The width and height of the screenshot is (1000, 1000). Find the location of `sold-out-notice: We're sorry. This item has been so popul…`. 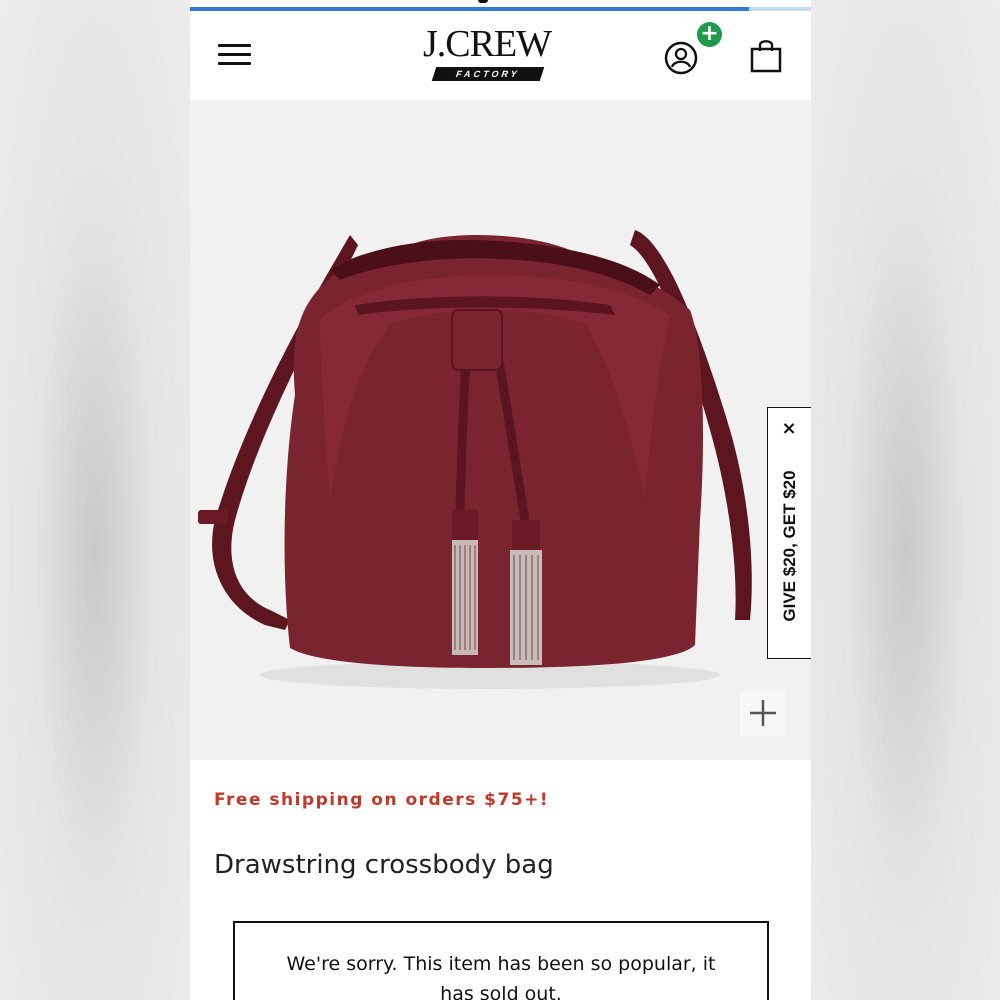

sold-out-notice: We're sorry. This item has been so popul… is located at coordinates (501, 960).